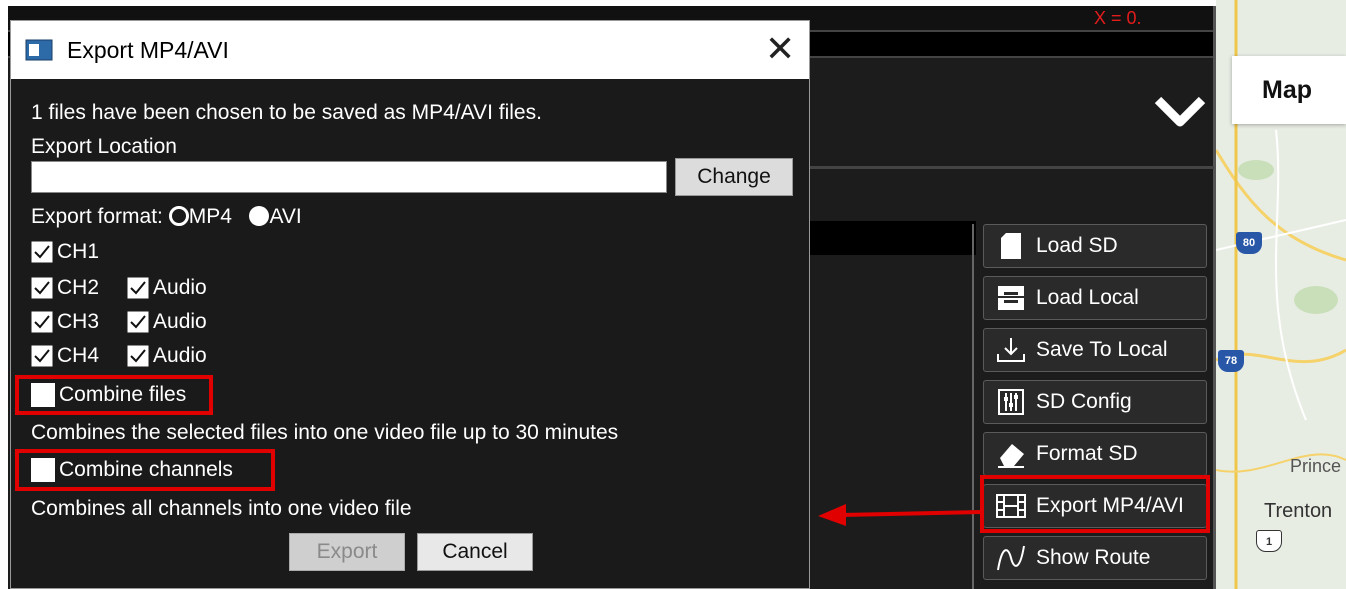 The height and width of the screenshot is (589, 1346). What do you see at coordinates (1249, 243) in the screenshot?
I see `interstate-80-shield: 80` at bounding box center [1249, 243].